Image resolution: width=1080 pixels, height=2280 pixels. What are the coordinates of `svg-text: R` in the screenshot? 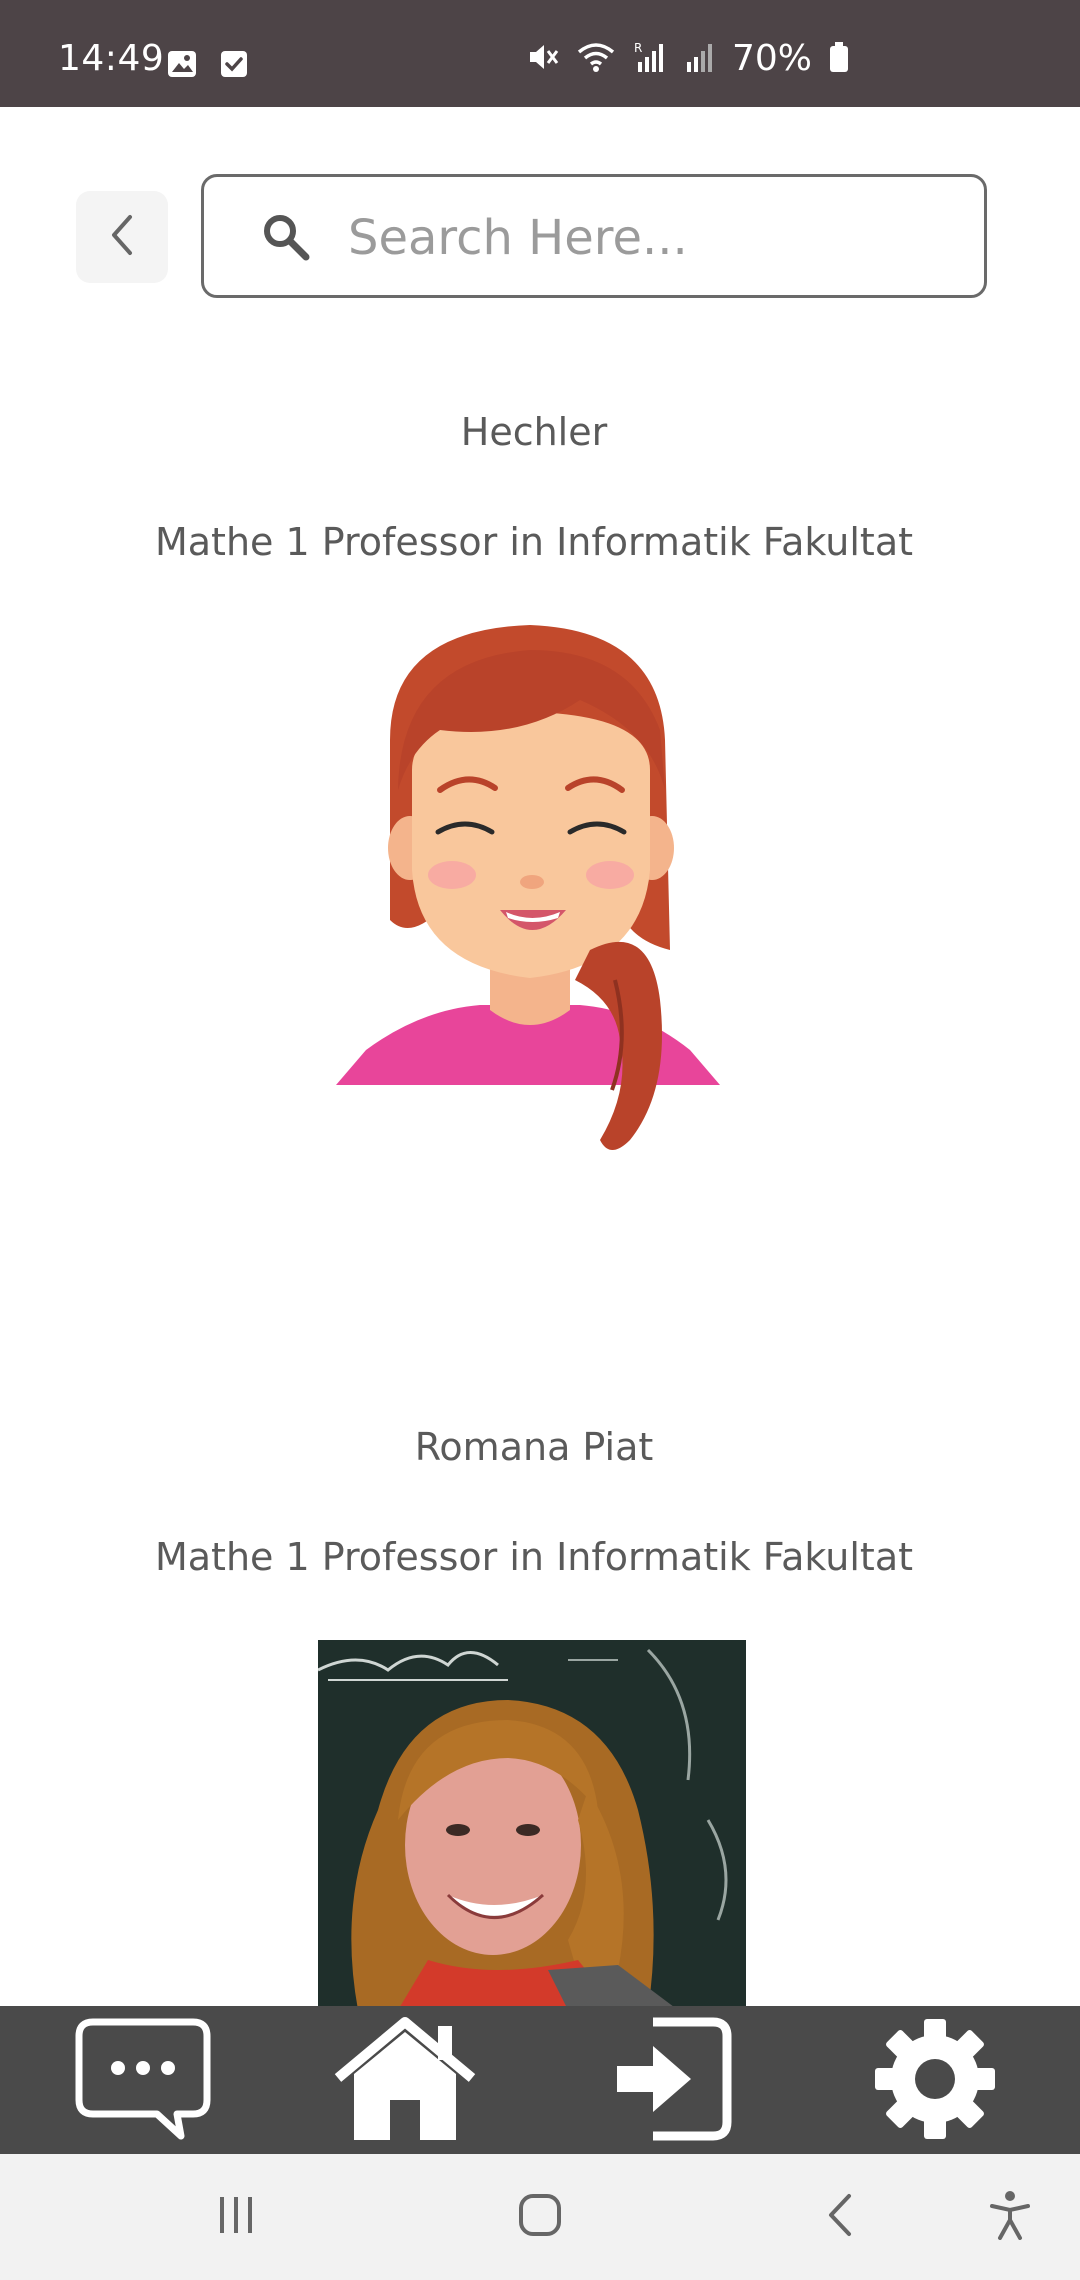 It's located at (638, 48).